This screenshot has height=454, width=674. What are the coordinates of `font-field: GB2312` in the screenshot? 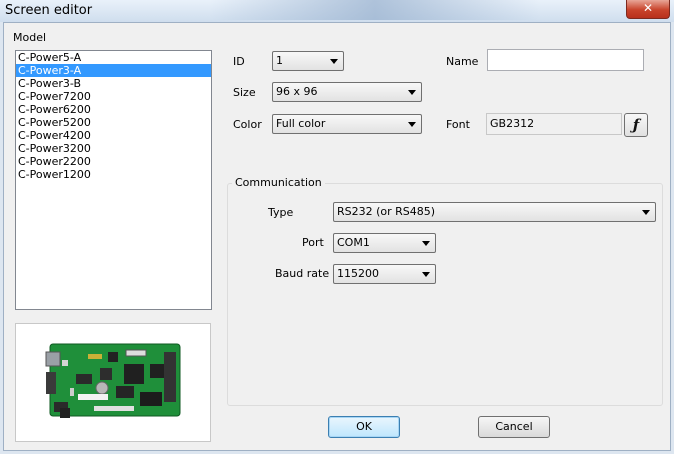 It's located at (554, 124).